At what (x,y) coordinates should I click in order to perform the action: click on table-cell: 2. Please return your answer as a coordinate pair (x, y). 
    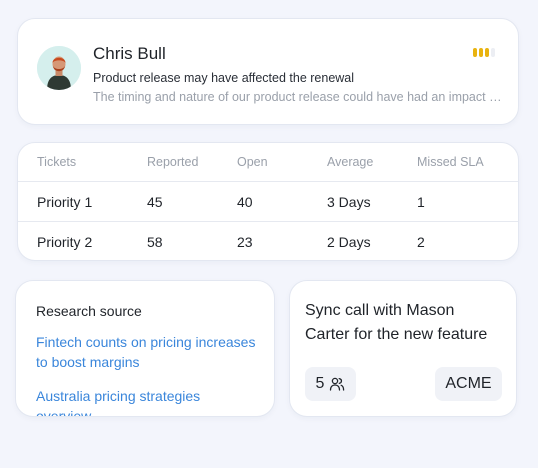
    Looking at the image, I should click on (421, 242).